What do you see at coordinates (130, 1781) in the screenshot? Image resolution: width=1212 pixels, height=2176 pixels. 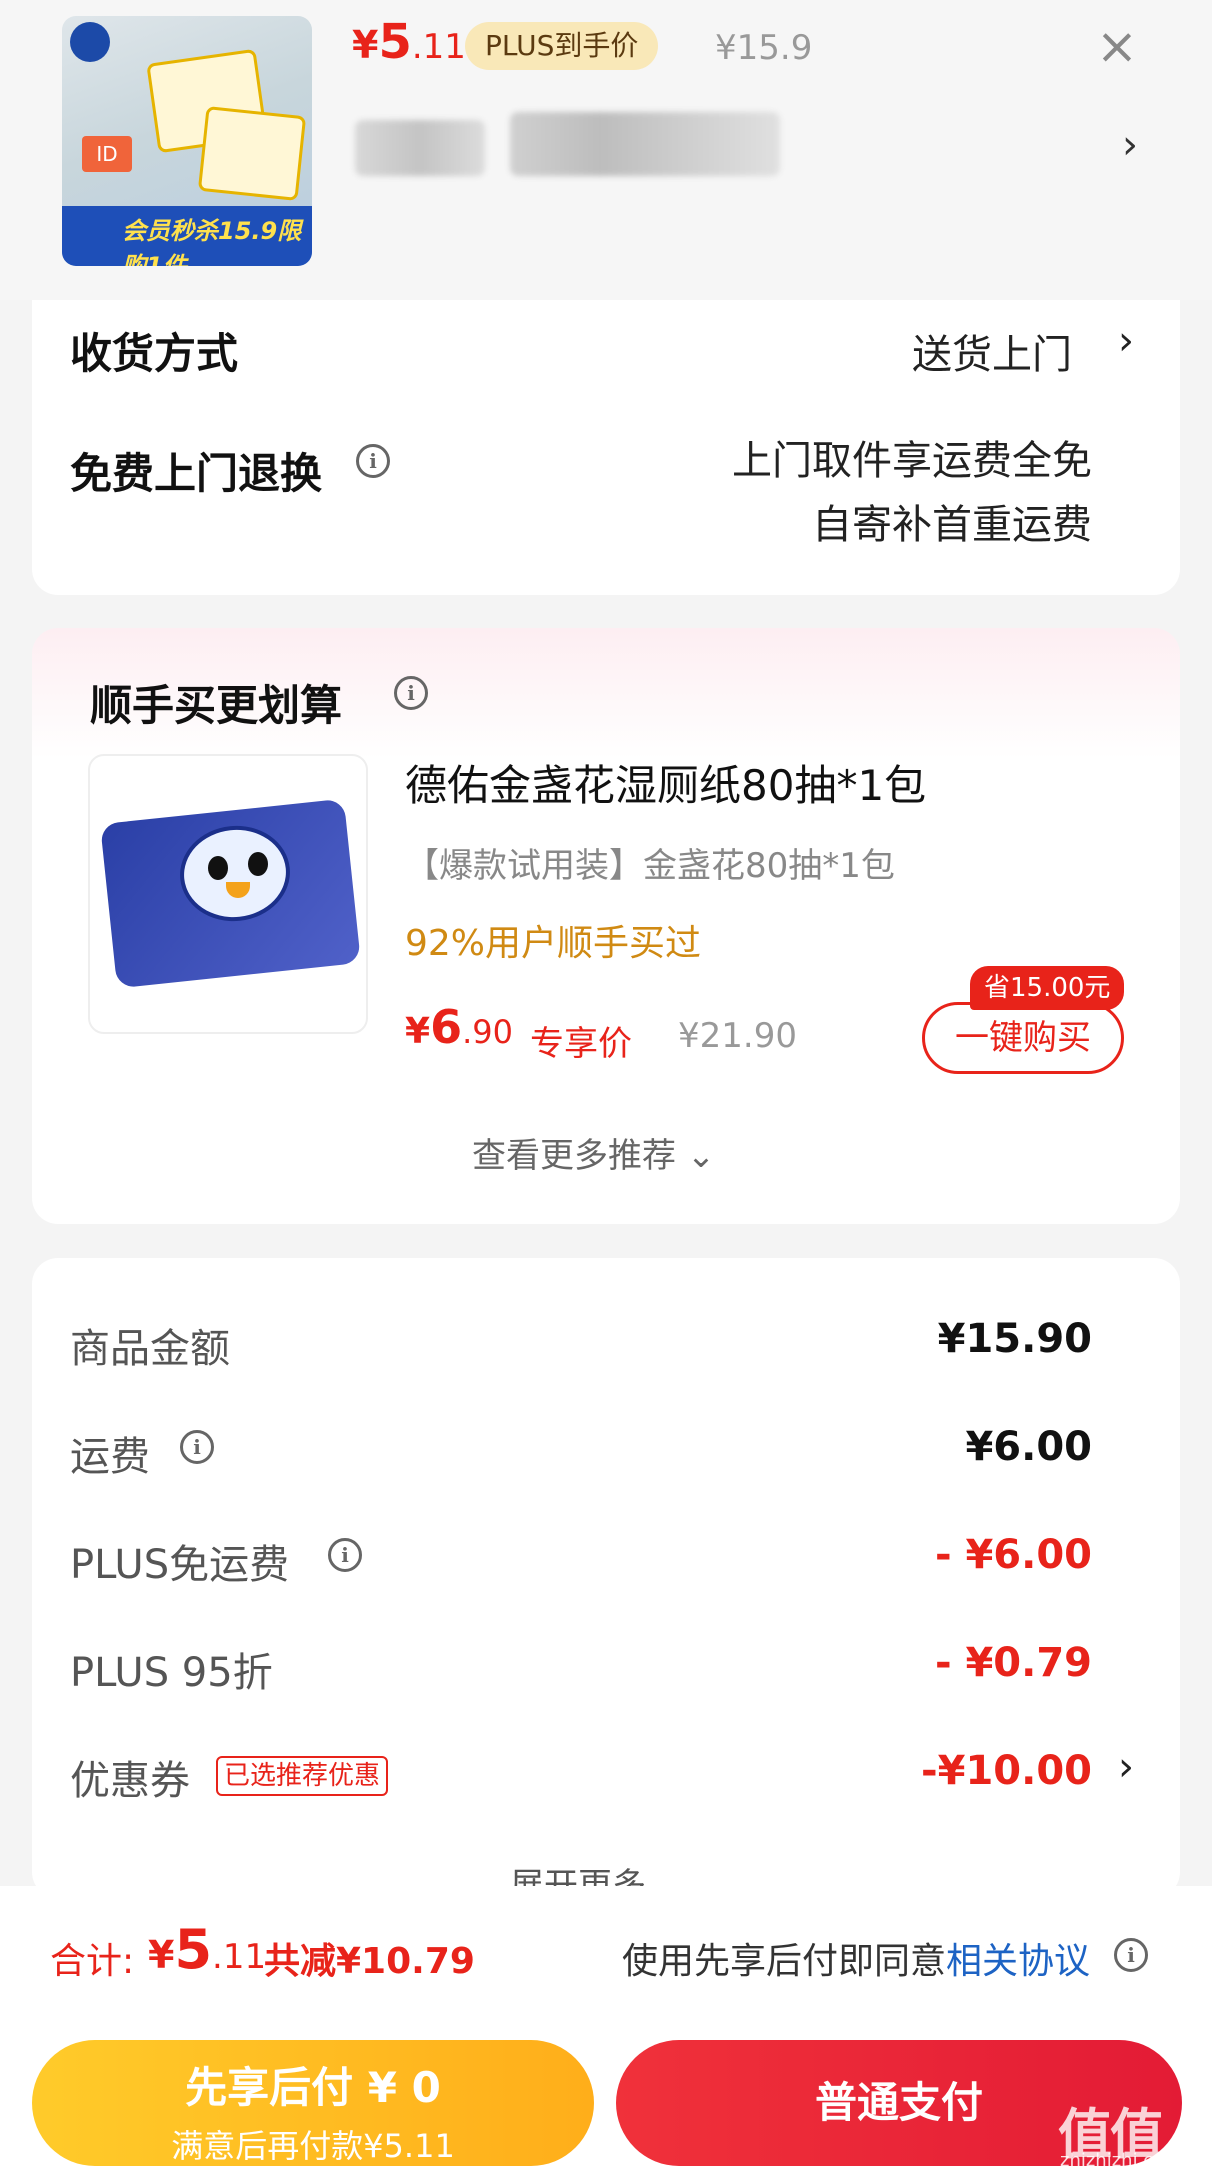 I see `summary-label-coupon: 优惠券` at bounding box center [130, 1781].